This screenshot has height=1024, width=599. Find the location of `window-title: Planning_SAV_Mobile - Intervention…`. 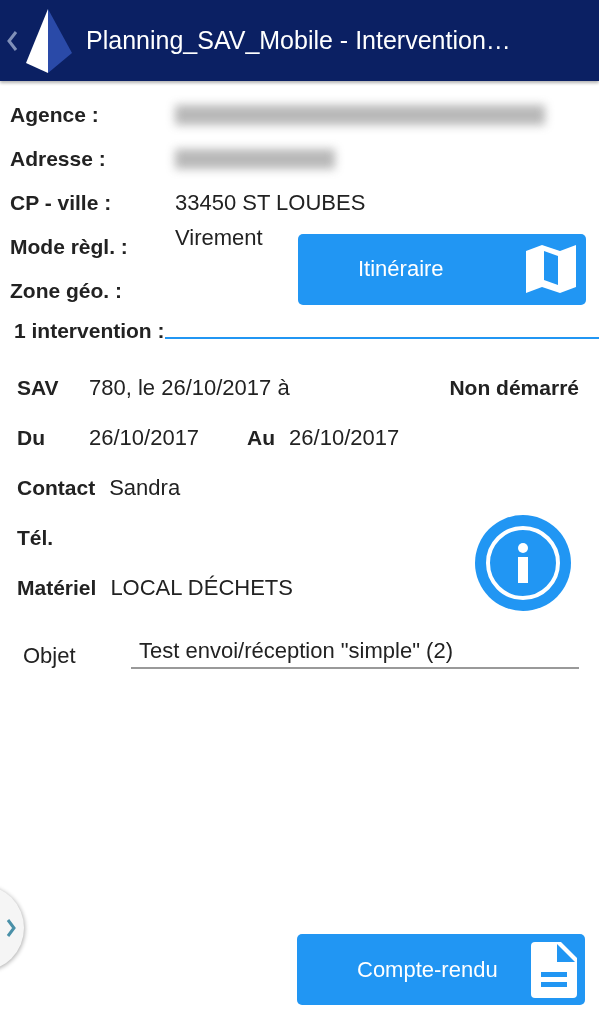

window-title: Planning_SAV_Mobile - Intervention… is located at coordinates (298, 40).